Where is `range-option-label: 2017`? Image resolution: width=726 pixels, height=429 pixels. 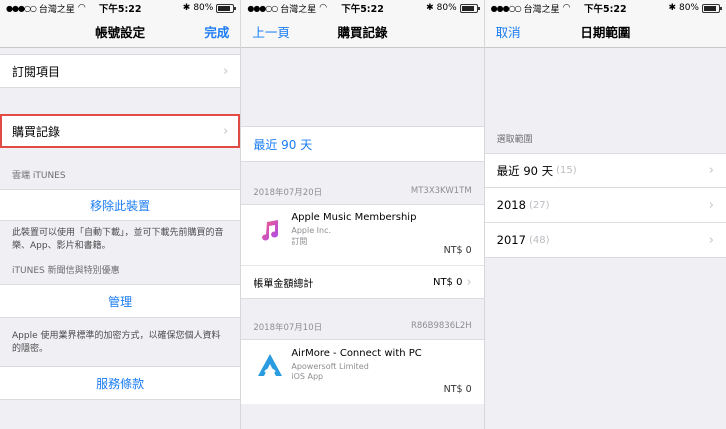
range-option-label: 2017 is located at coordinates (511, 240).